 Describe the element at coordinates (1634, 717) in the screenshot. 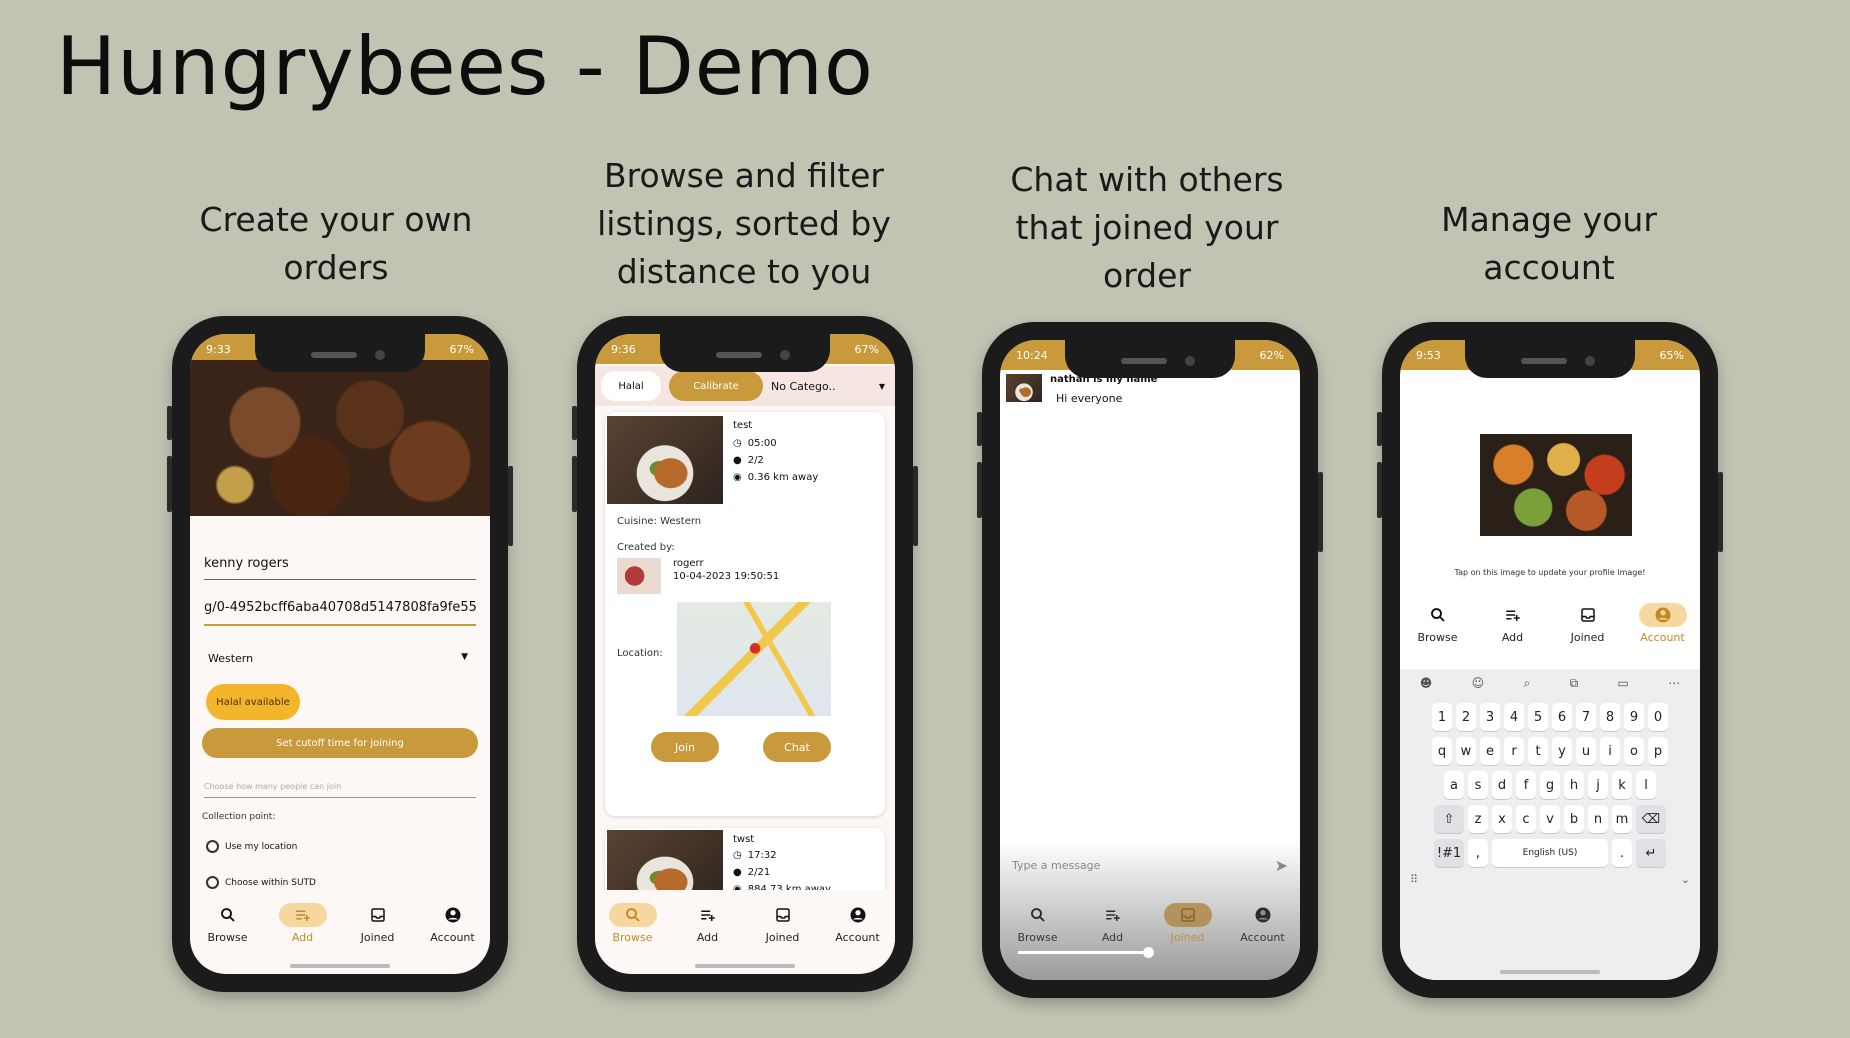

I see `keyboard-key: 9` at that location.